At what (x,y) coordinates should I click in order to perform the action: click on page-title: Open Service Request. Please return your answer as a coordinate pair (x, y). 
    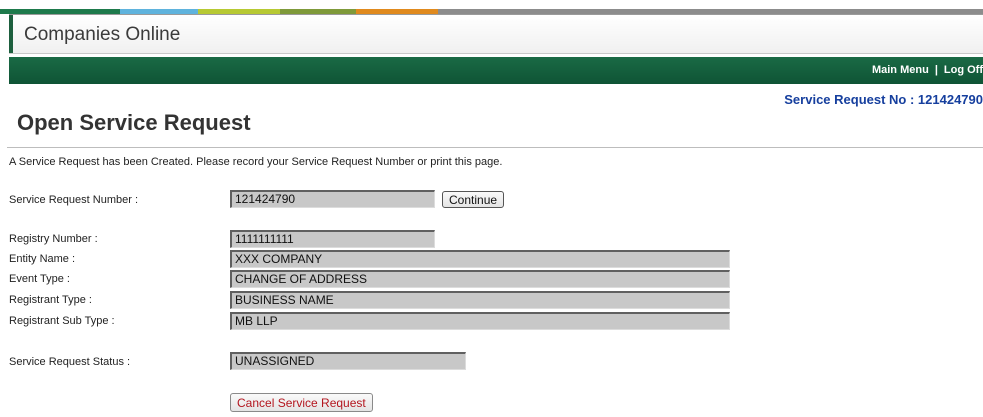
    Looking at the image, I should click on (134, 122).